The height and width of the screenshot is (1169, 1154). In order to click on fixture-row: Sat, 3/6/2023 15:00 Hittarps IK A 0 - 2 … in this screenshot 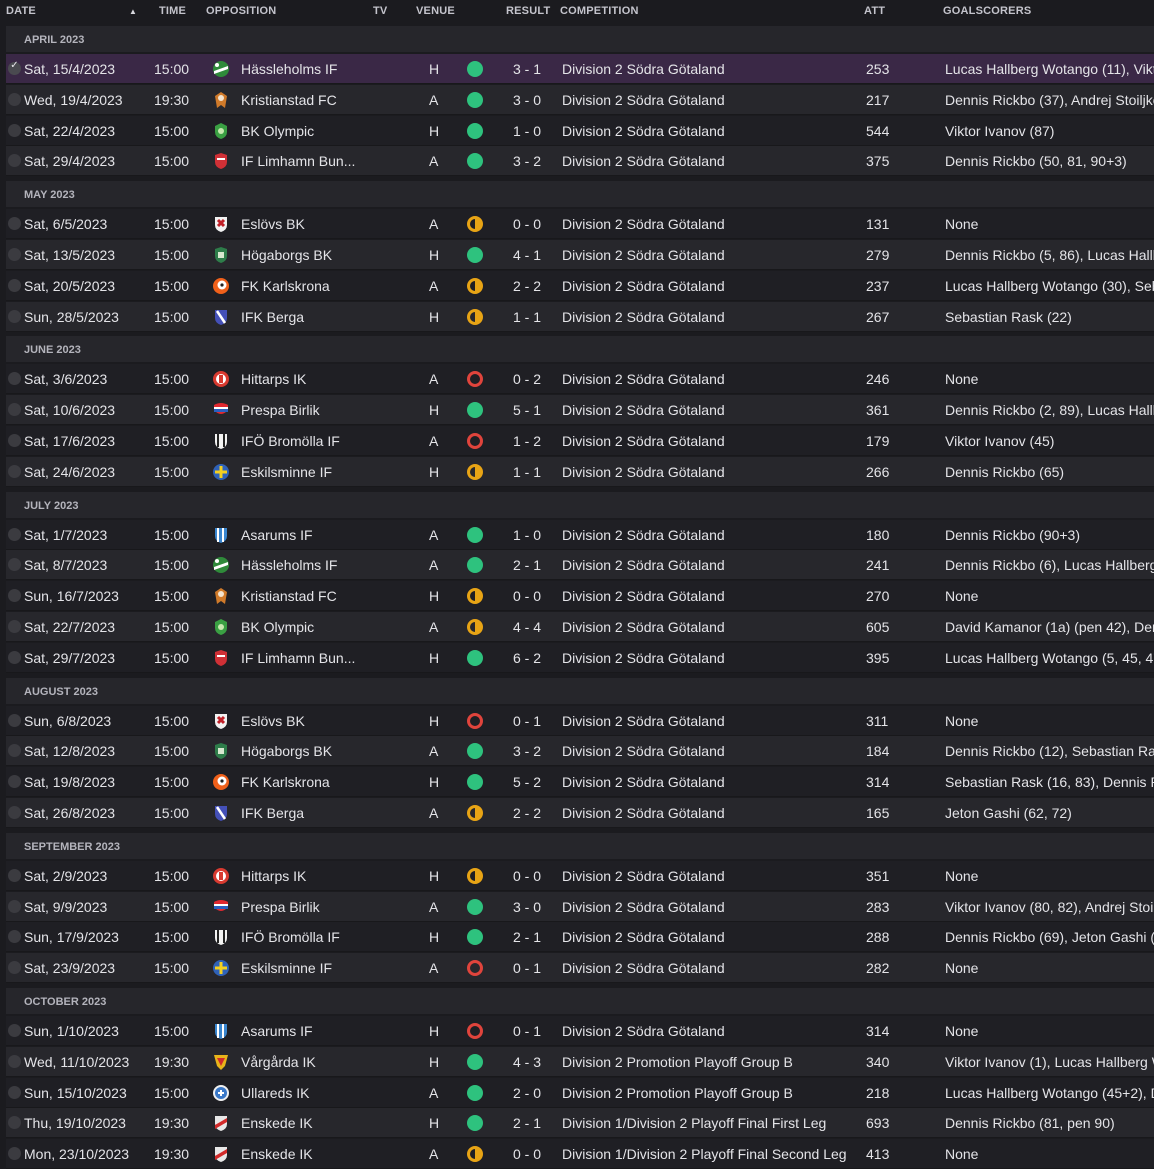, I will do `click(580, 379)`.